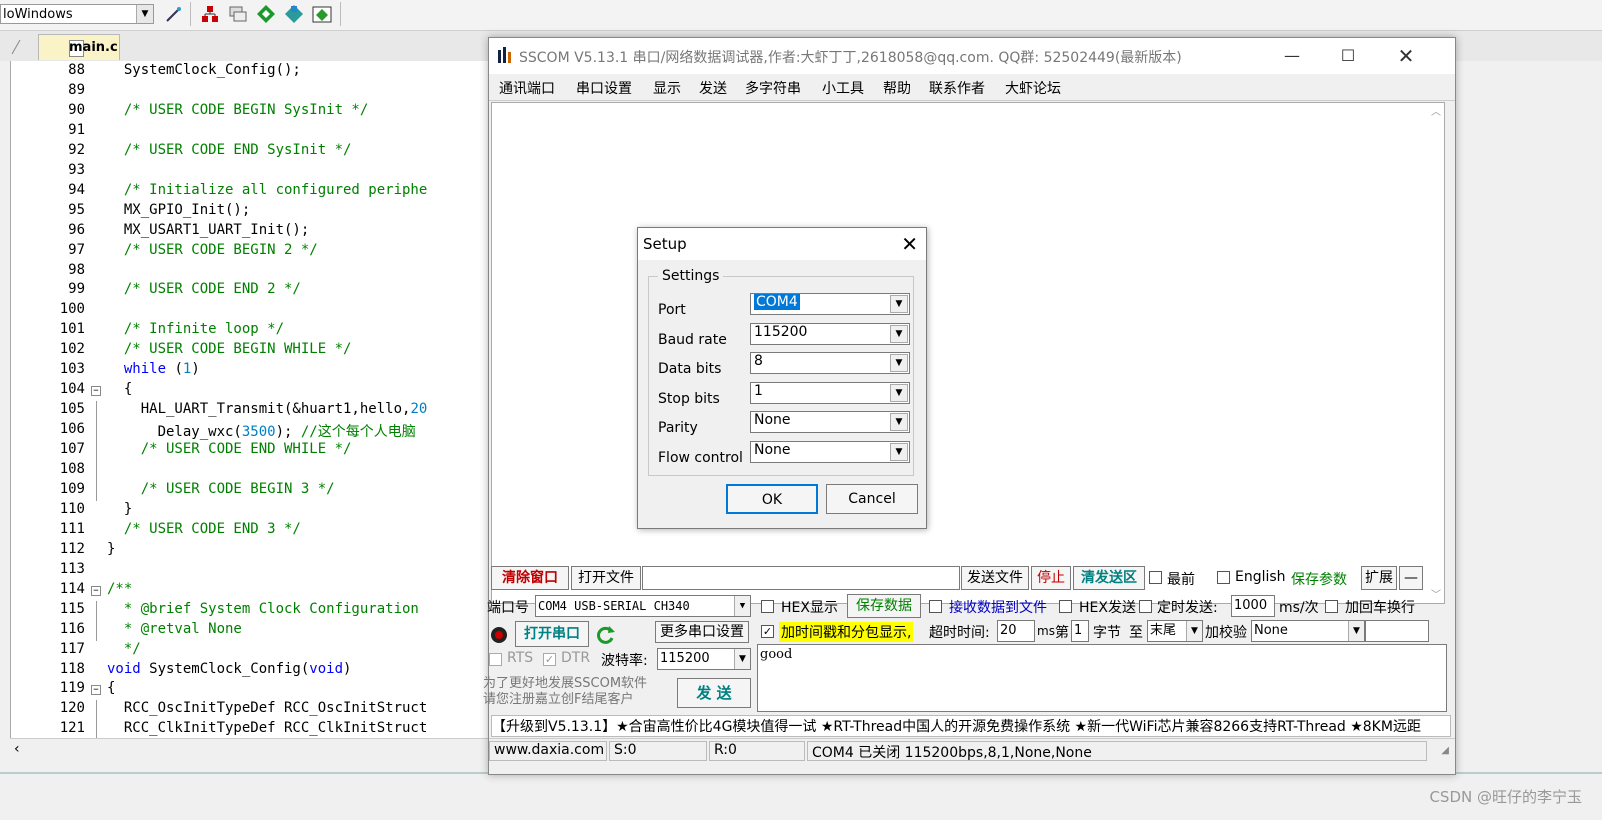 The width and height of the screenshot is (1602, 820). What do you see at coordinates (1445, 750) in the screenshot?
I see `resize-grip-icon: ◢` at bounding box center [1445, 750].